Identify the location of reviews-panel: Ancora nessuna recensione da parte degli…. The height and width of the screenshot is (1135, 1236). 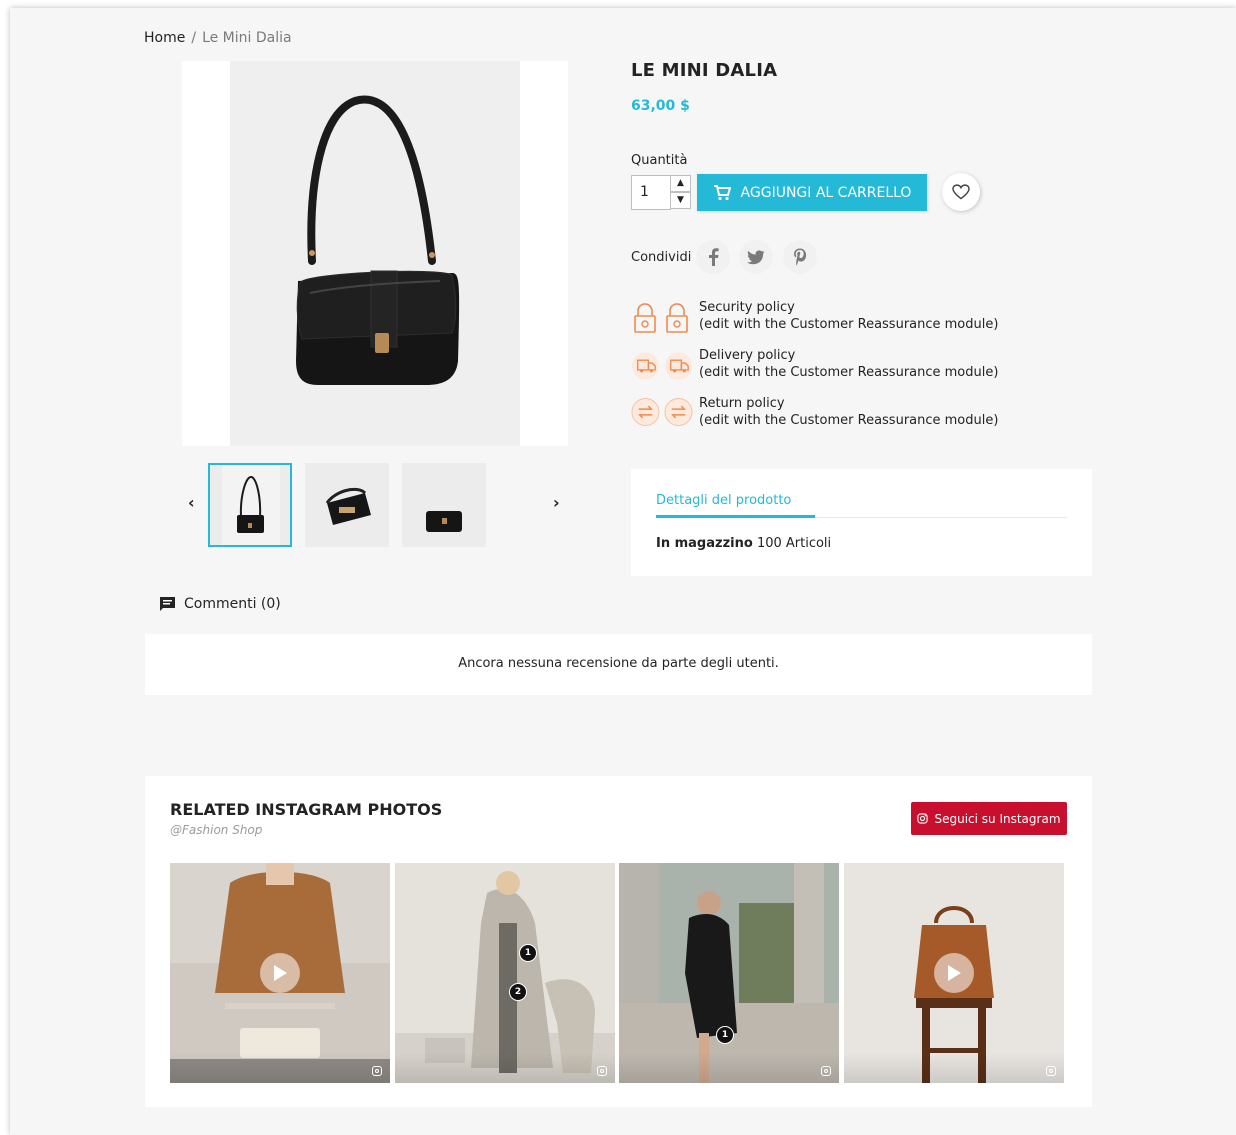
(618, 664).